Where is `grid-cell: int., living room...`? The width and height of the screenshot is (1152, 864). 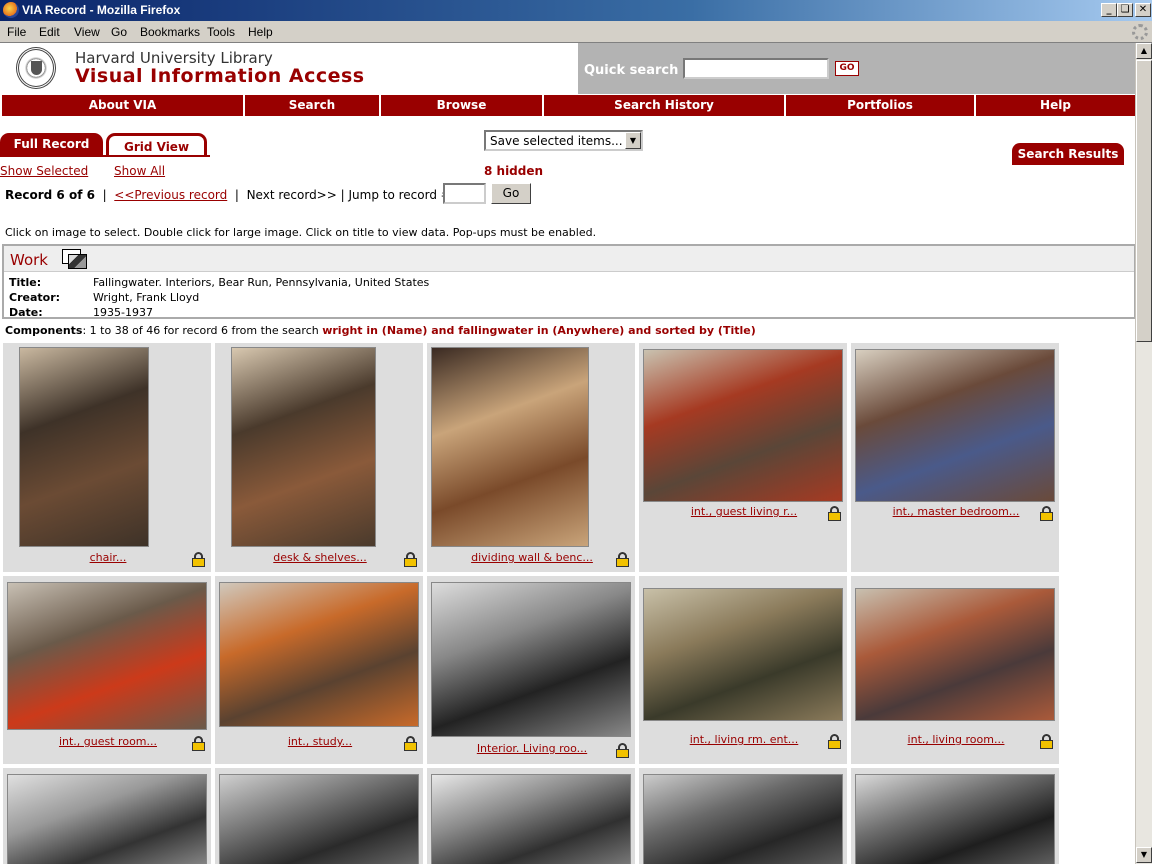
grid-cell: int., living room... is located at coordinates (955, 670).